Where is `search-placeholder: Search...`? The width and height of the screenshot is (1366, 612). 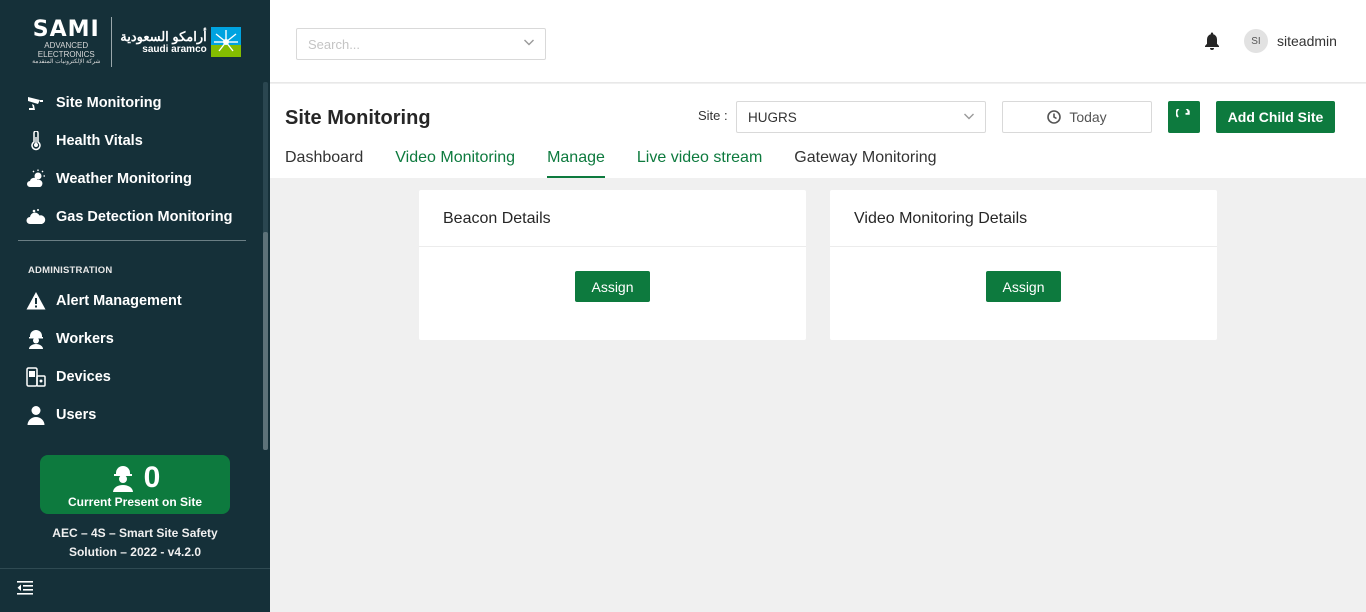 search-placeholder: Search... is located at coordinates (334, 44).